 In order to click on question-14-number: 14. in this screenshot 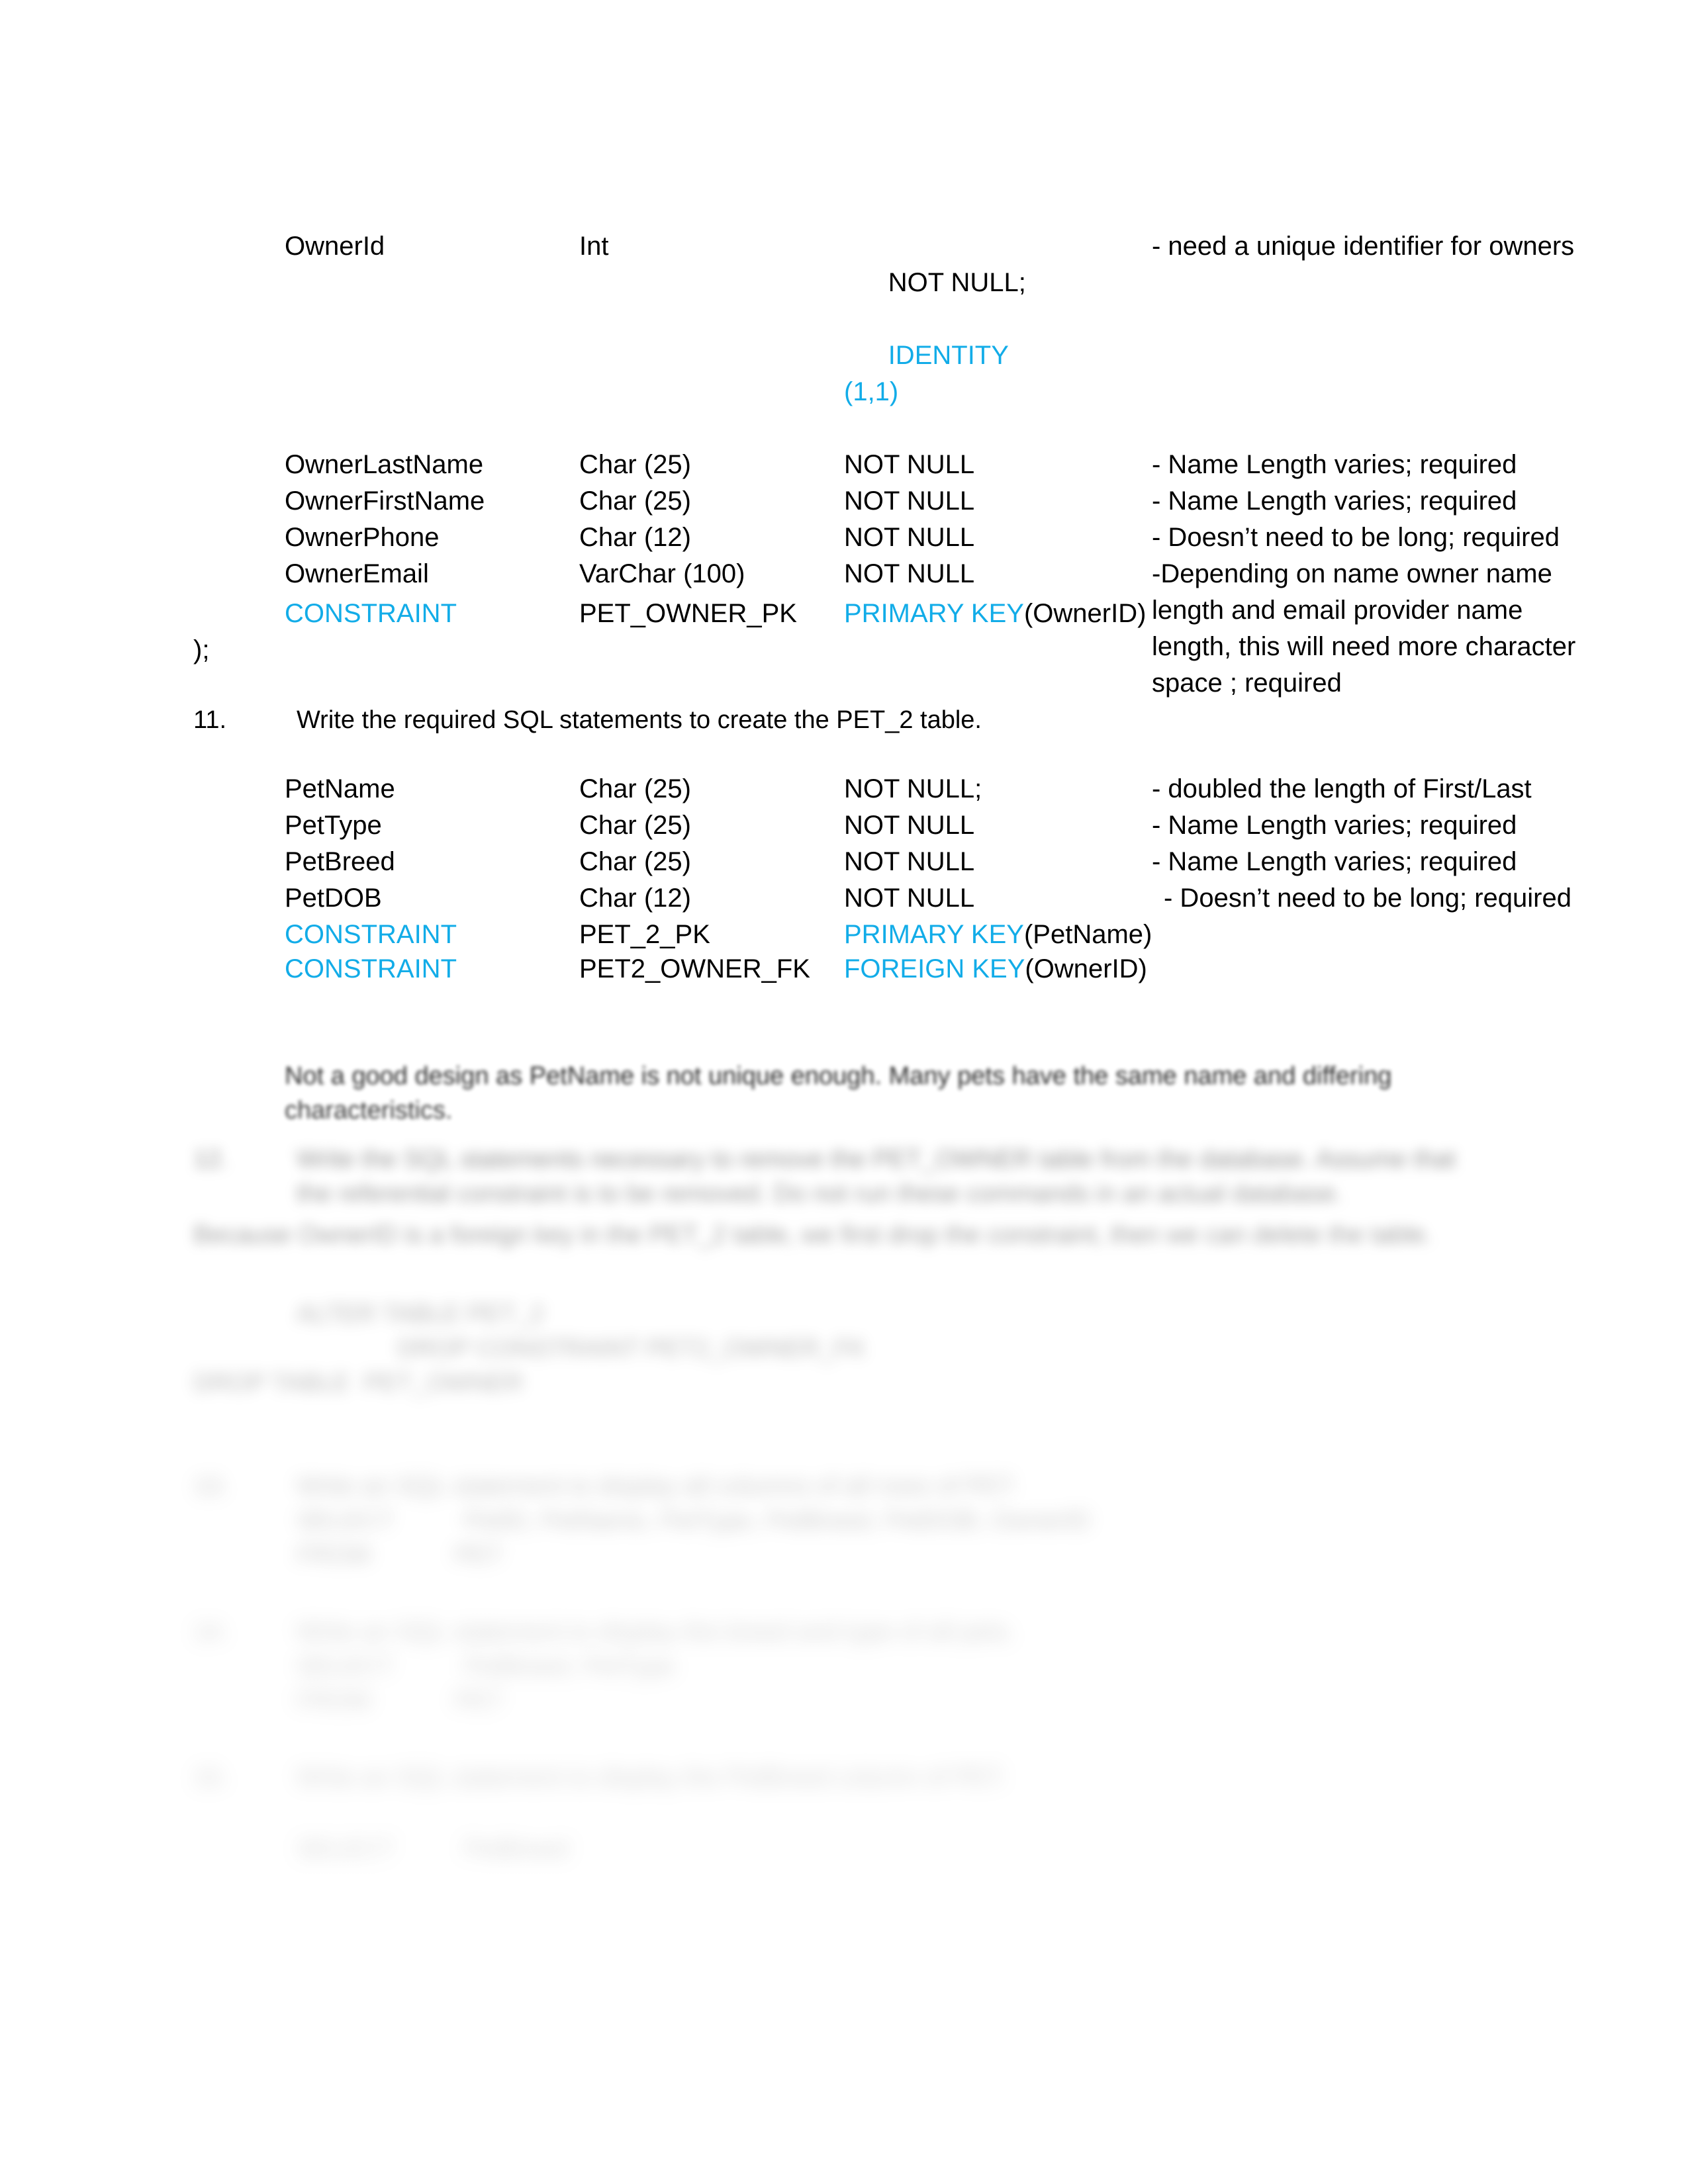, I will do `click(210, 1632)`.